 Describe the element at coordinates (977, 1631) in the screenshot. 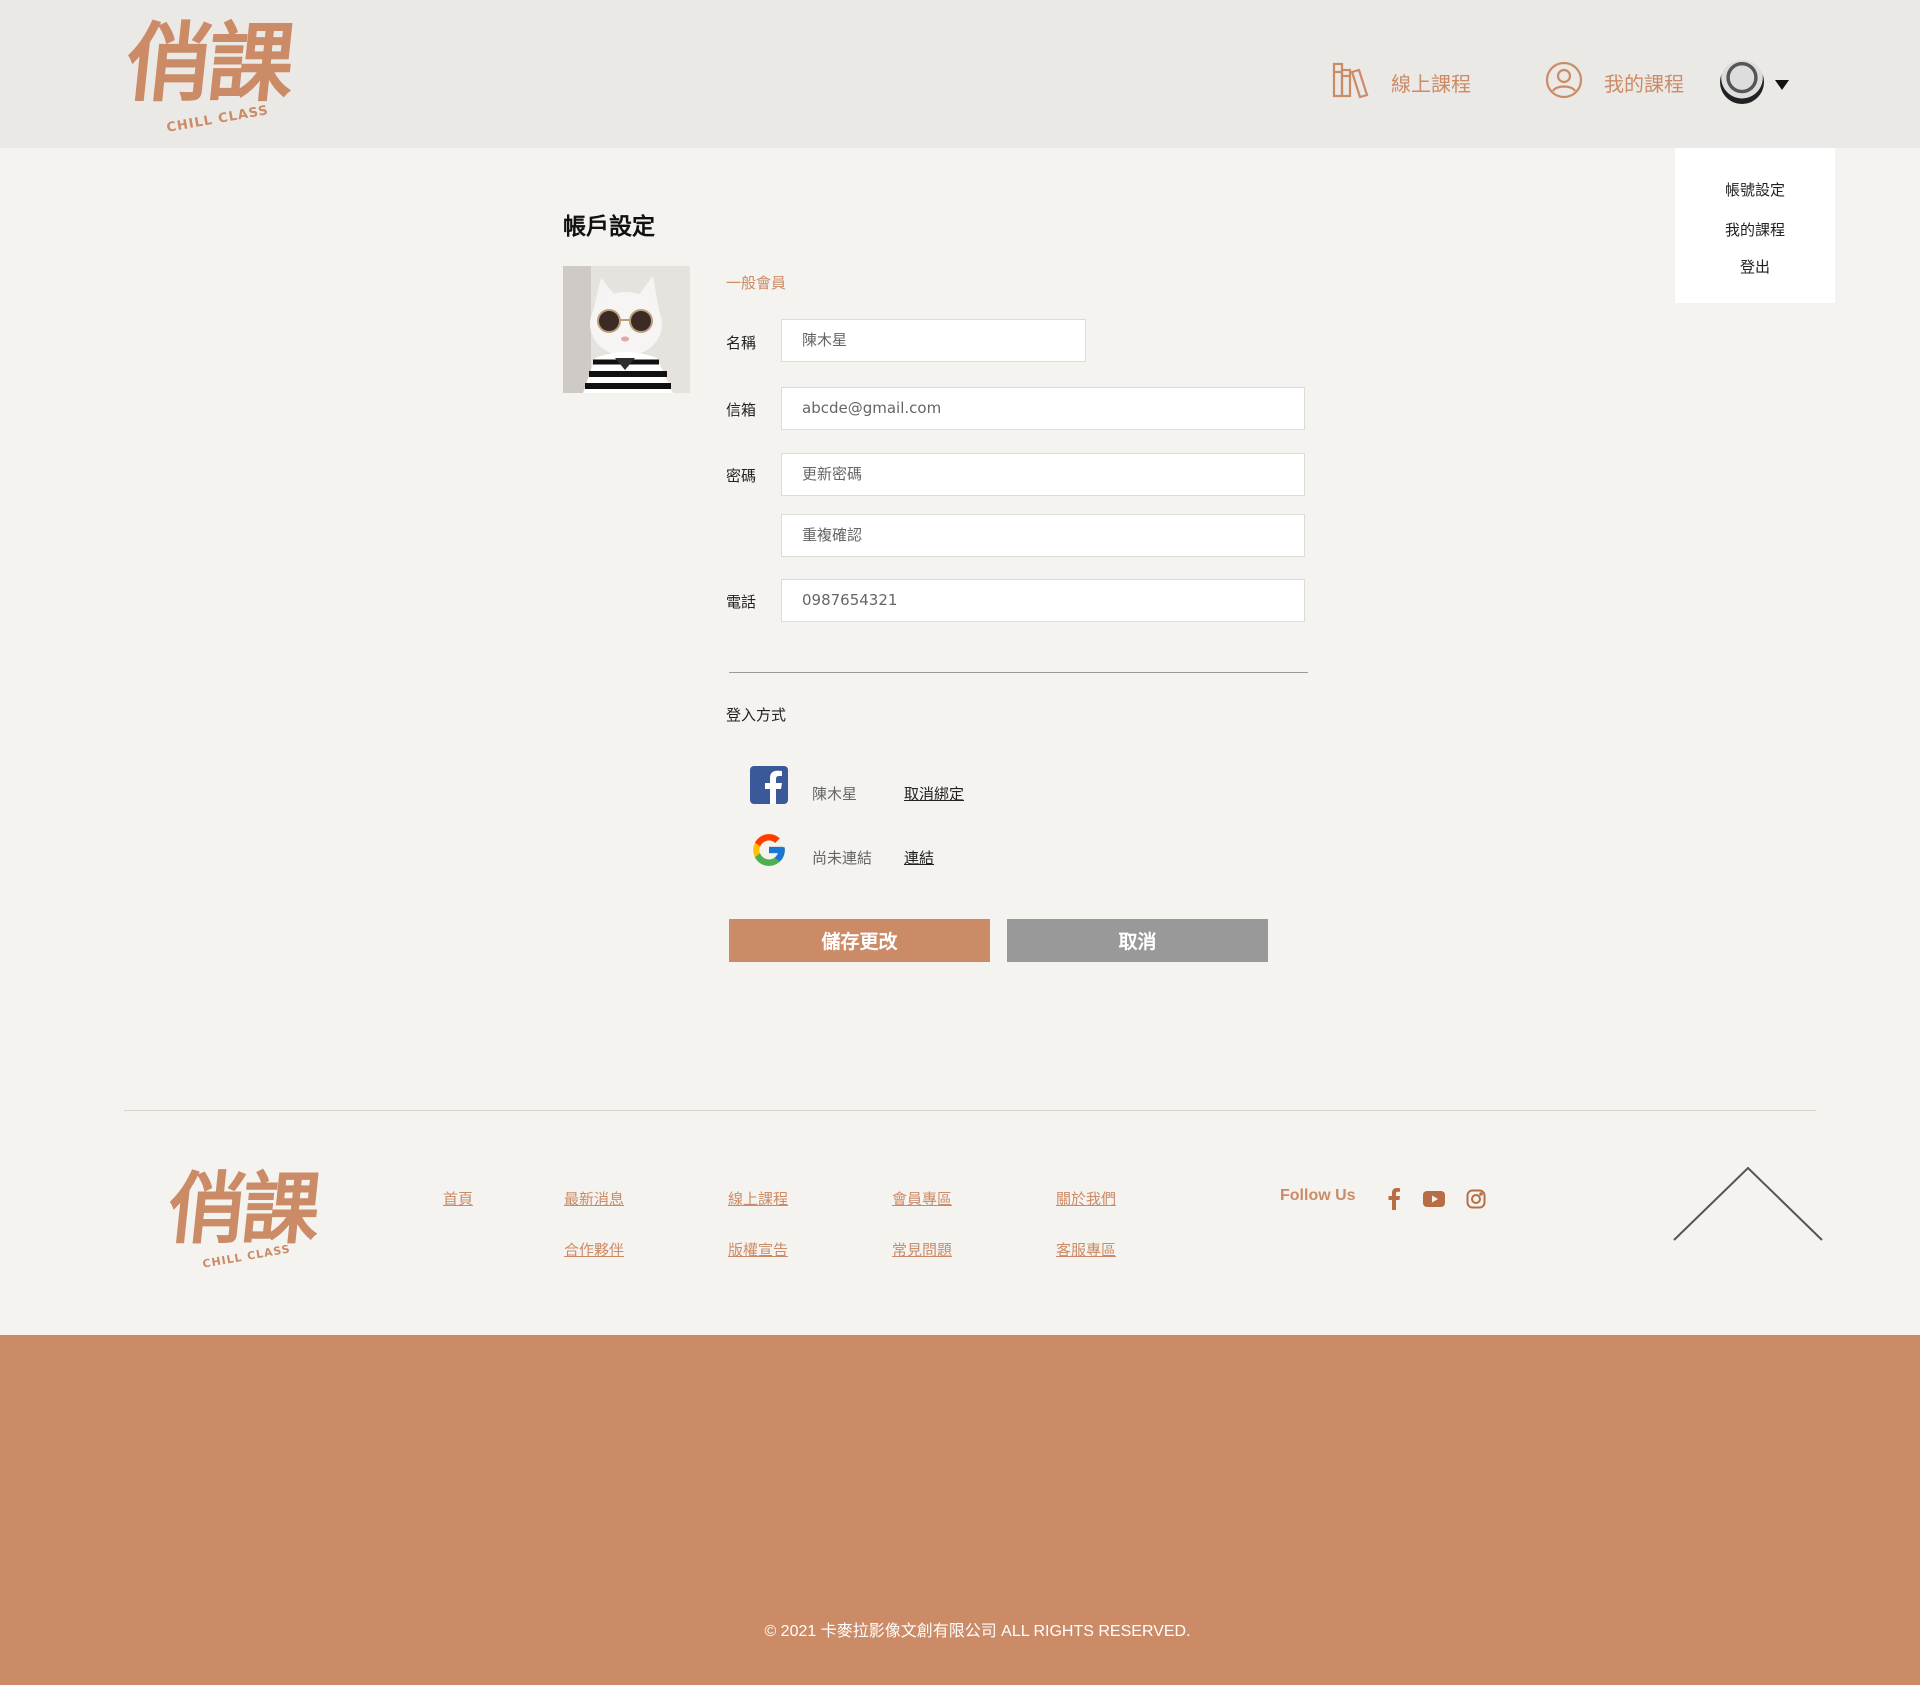

I see `copyright-text: © 2021 卡麥拉影像文創有限公司 ALL RIGHTS RESERVED.` at that location.